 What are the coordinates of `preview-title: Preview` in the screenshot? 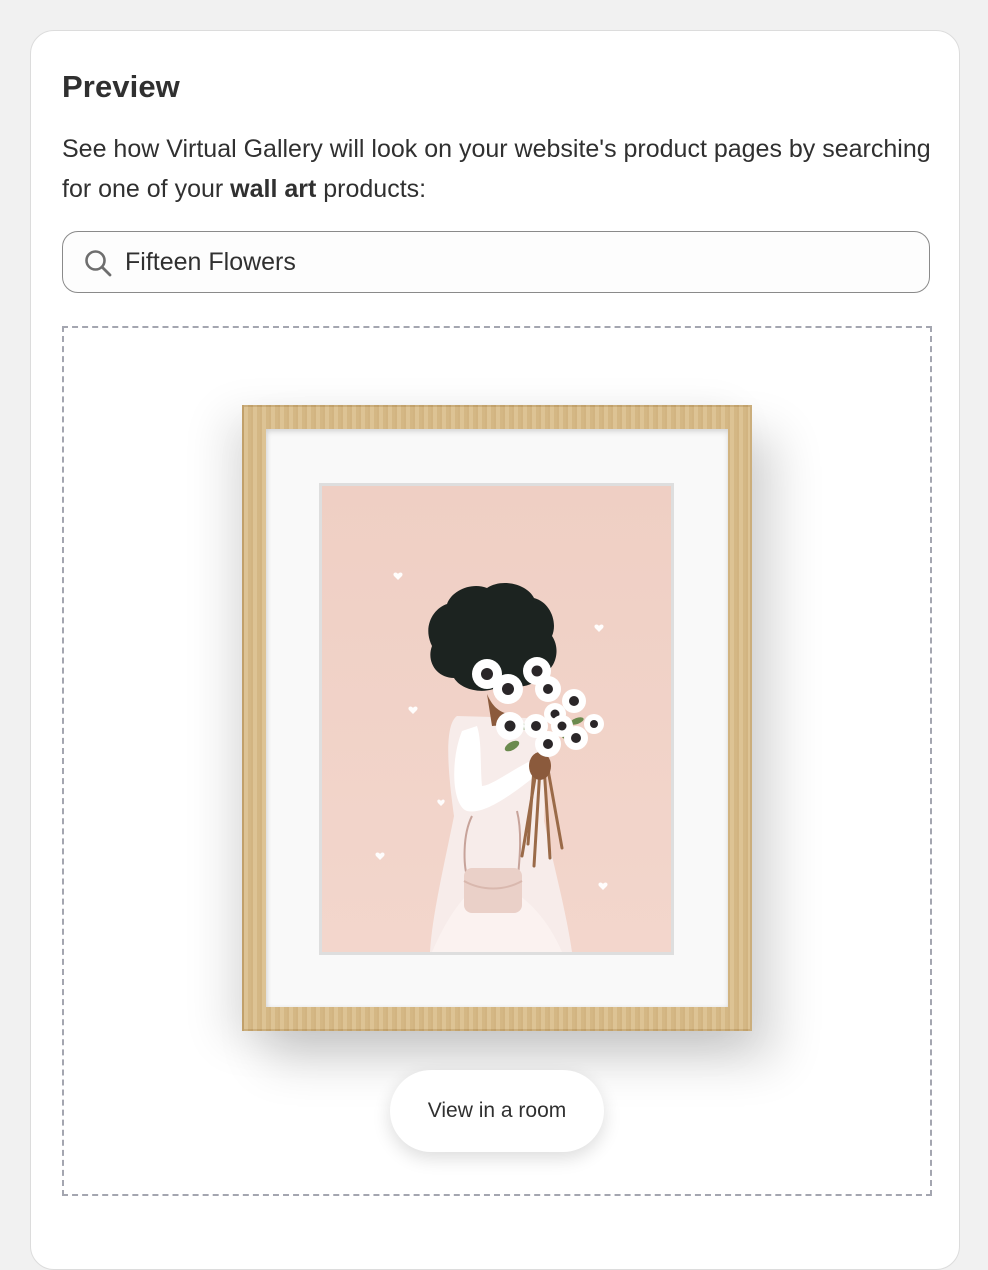 It's located at (121, 86).